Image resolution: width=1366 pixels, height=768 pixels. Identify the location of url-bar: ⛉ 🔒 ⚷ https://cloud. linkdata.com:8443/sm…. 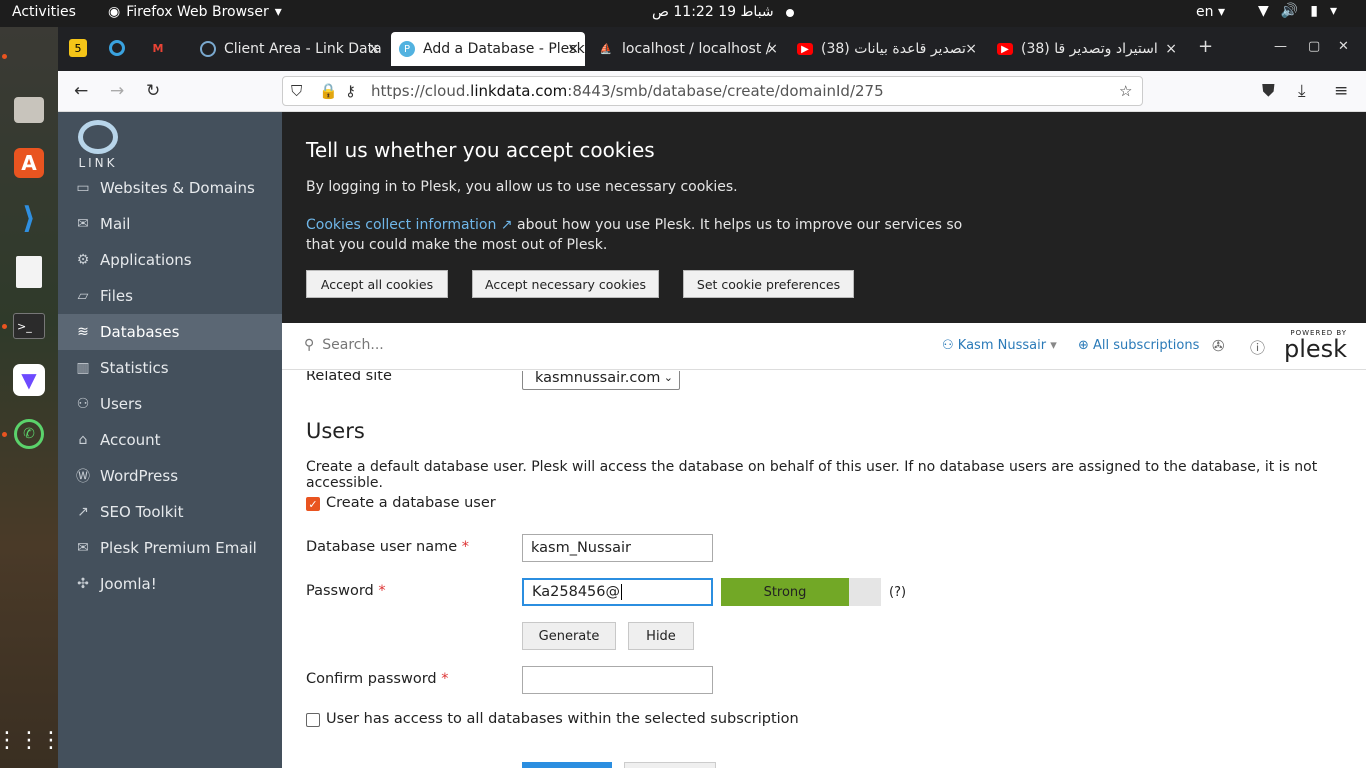
(712, 91).